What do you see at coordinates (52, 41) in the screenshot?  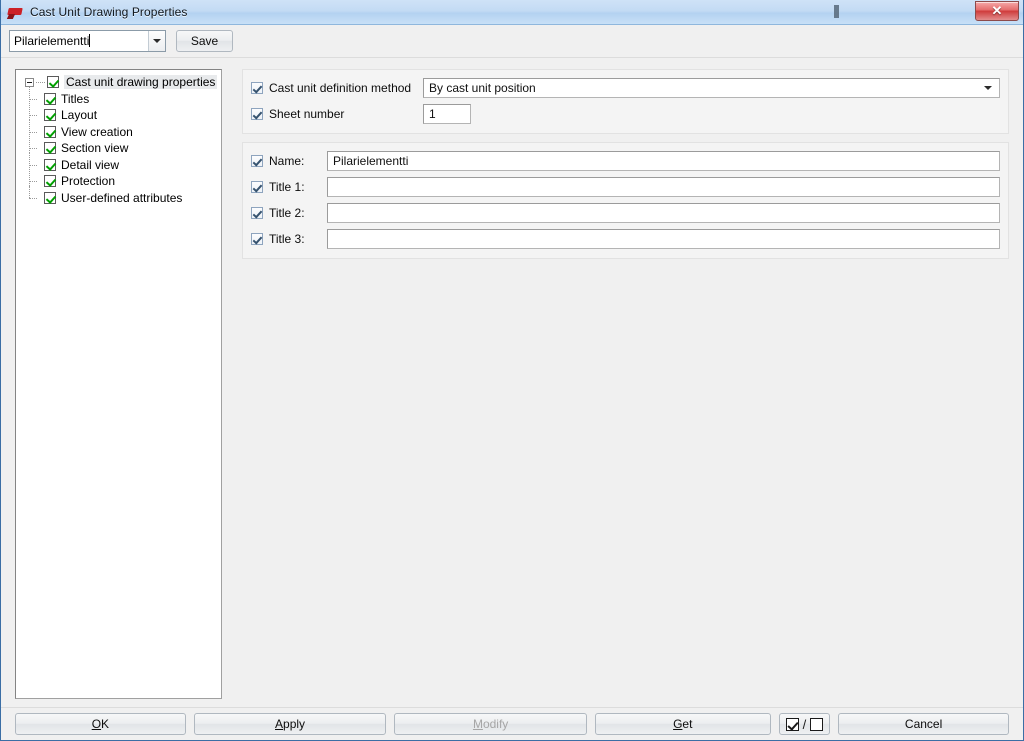 I see `saved-properties-text: Pilarielementti` at bounding box center [52, 41].